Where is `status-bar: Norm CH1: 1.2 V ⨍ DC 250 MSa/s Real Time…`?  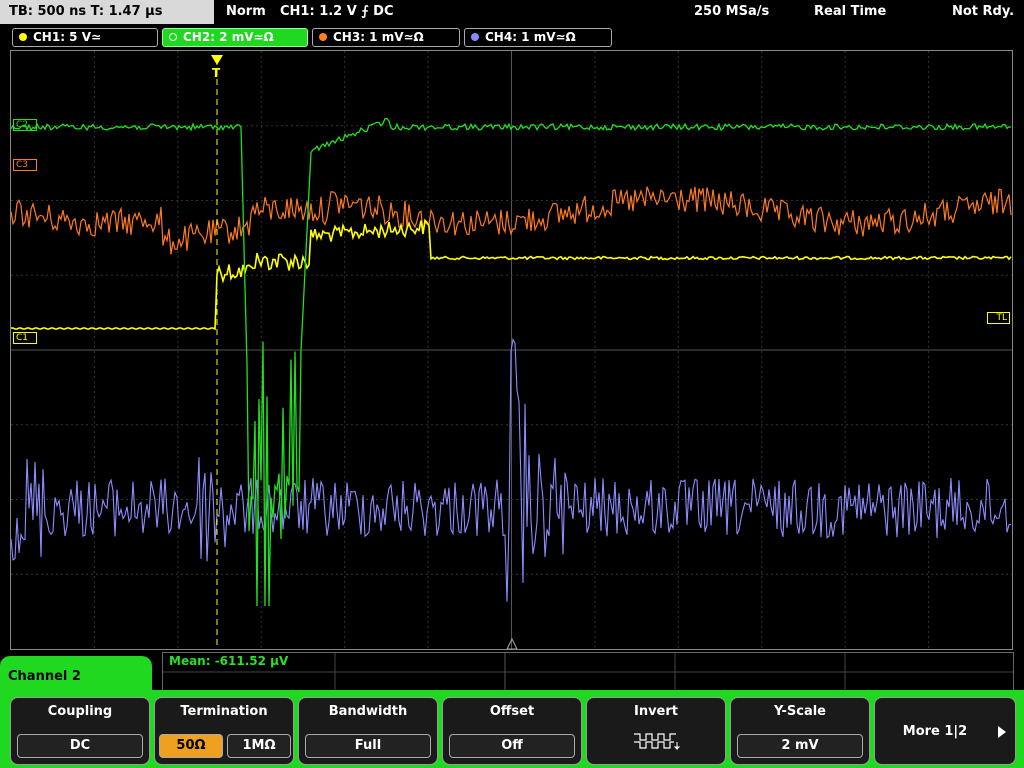
status-bar: Norm CH1: 1.2 V ⨍ DC 250 MSa/s Real Time… is located at coordinates (619, 12).